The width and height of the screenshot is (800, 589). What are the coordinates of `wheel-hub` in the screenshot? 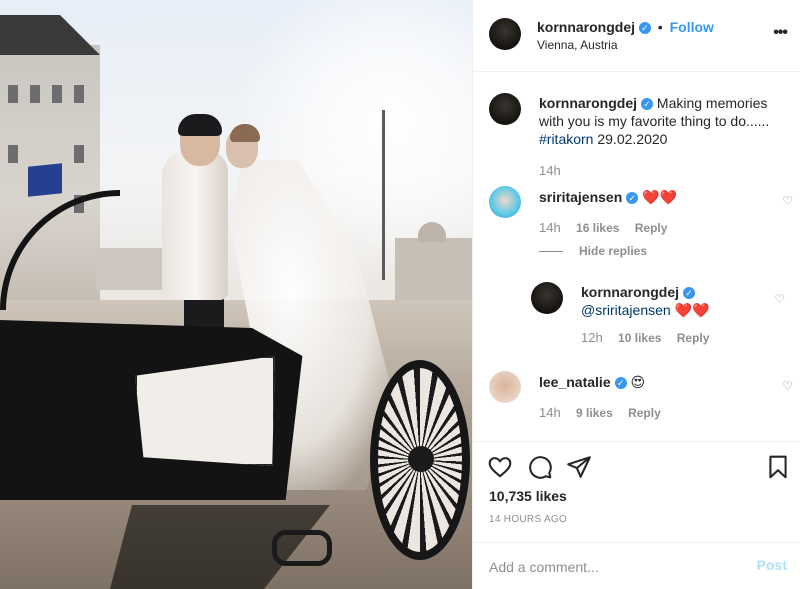 It's located at (421, 459).